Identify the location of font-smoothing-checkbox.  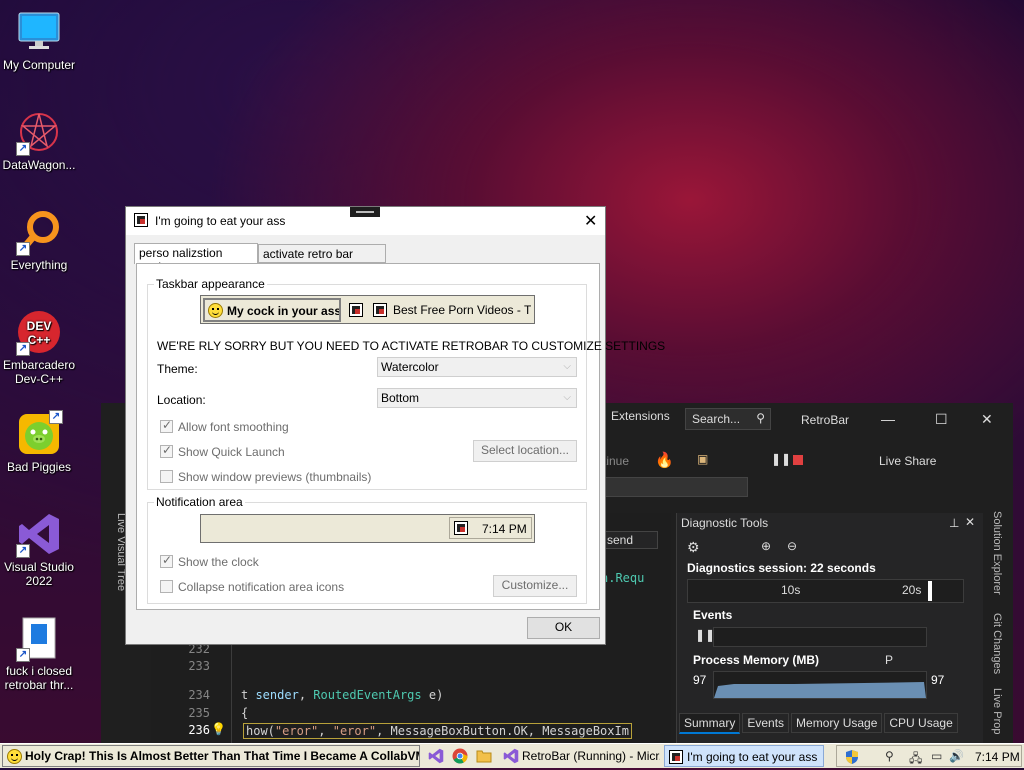
(166, 425).